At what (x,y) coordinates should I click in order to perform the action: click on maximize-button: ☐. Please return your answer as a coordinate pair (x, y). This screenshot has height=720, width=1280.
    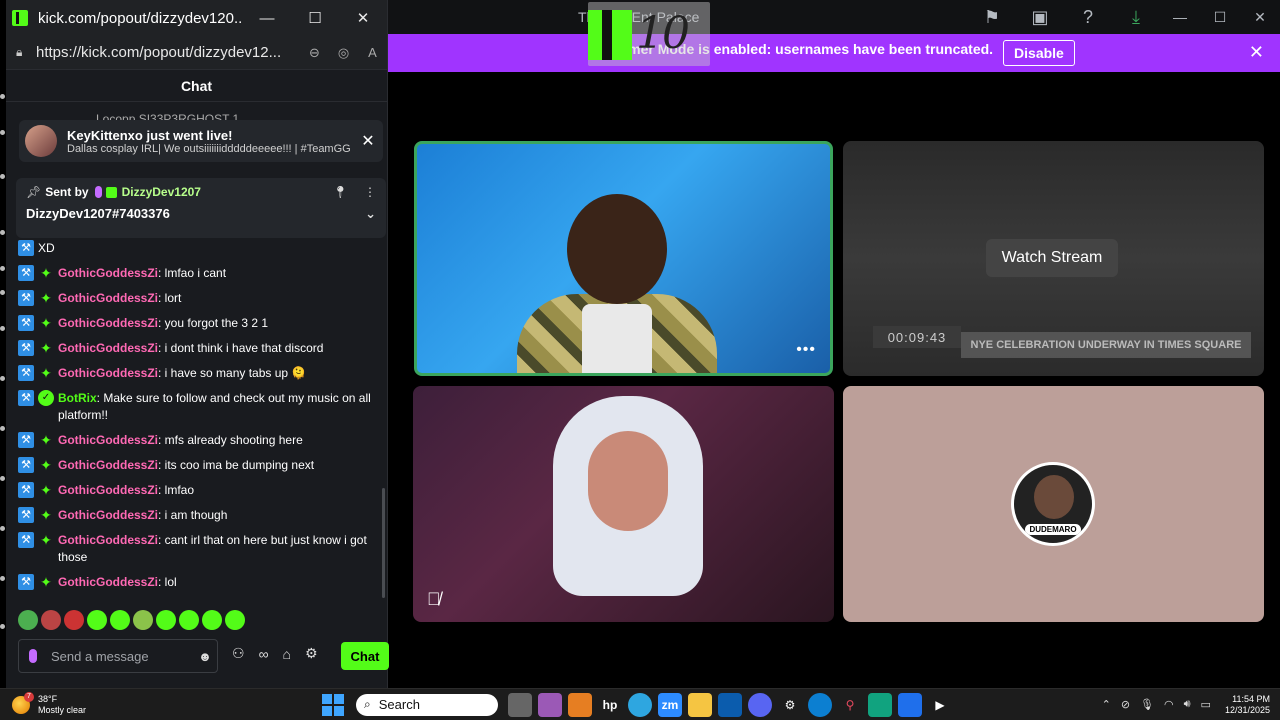
    Looking at the image, I should click on (1220, 17).